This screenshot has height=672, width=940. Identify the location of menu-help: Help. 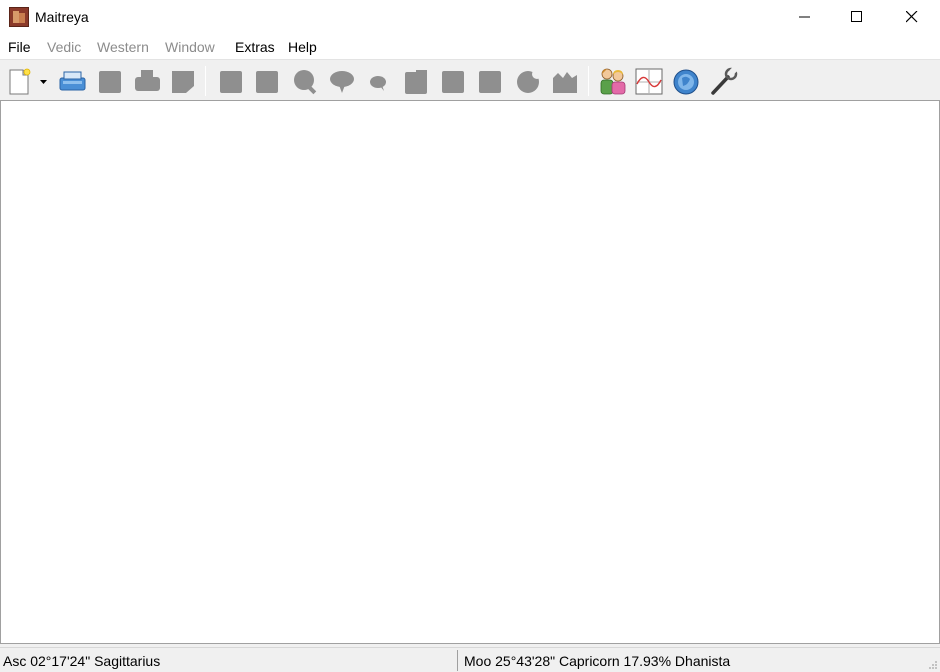
(302, 47).